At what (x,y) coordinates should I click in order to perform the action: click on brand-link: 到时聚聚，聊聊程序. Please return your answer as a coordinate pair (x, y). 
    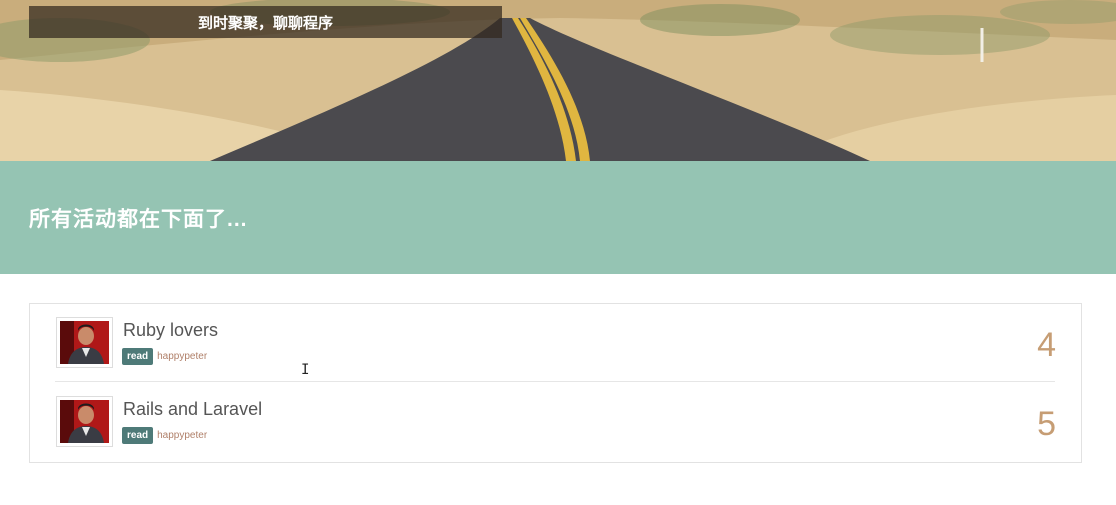
    Looking at the image, I should click on (265, 22).